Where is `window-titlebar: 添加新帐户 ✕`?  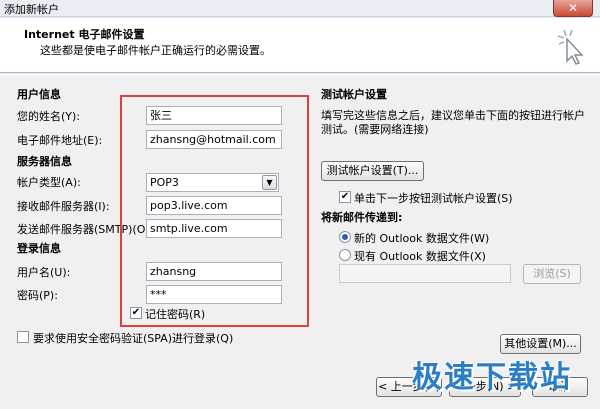 window-titlebar: 添加新帐户 ✕ is located at coordinates (300, 8).